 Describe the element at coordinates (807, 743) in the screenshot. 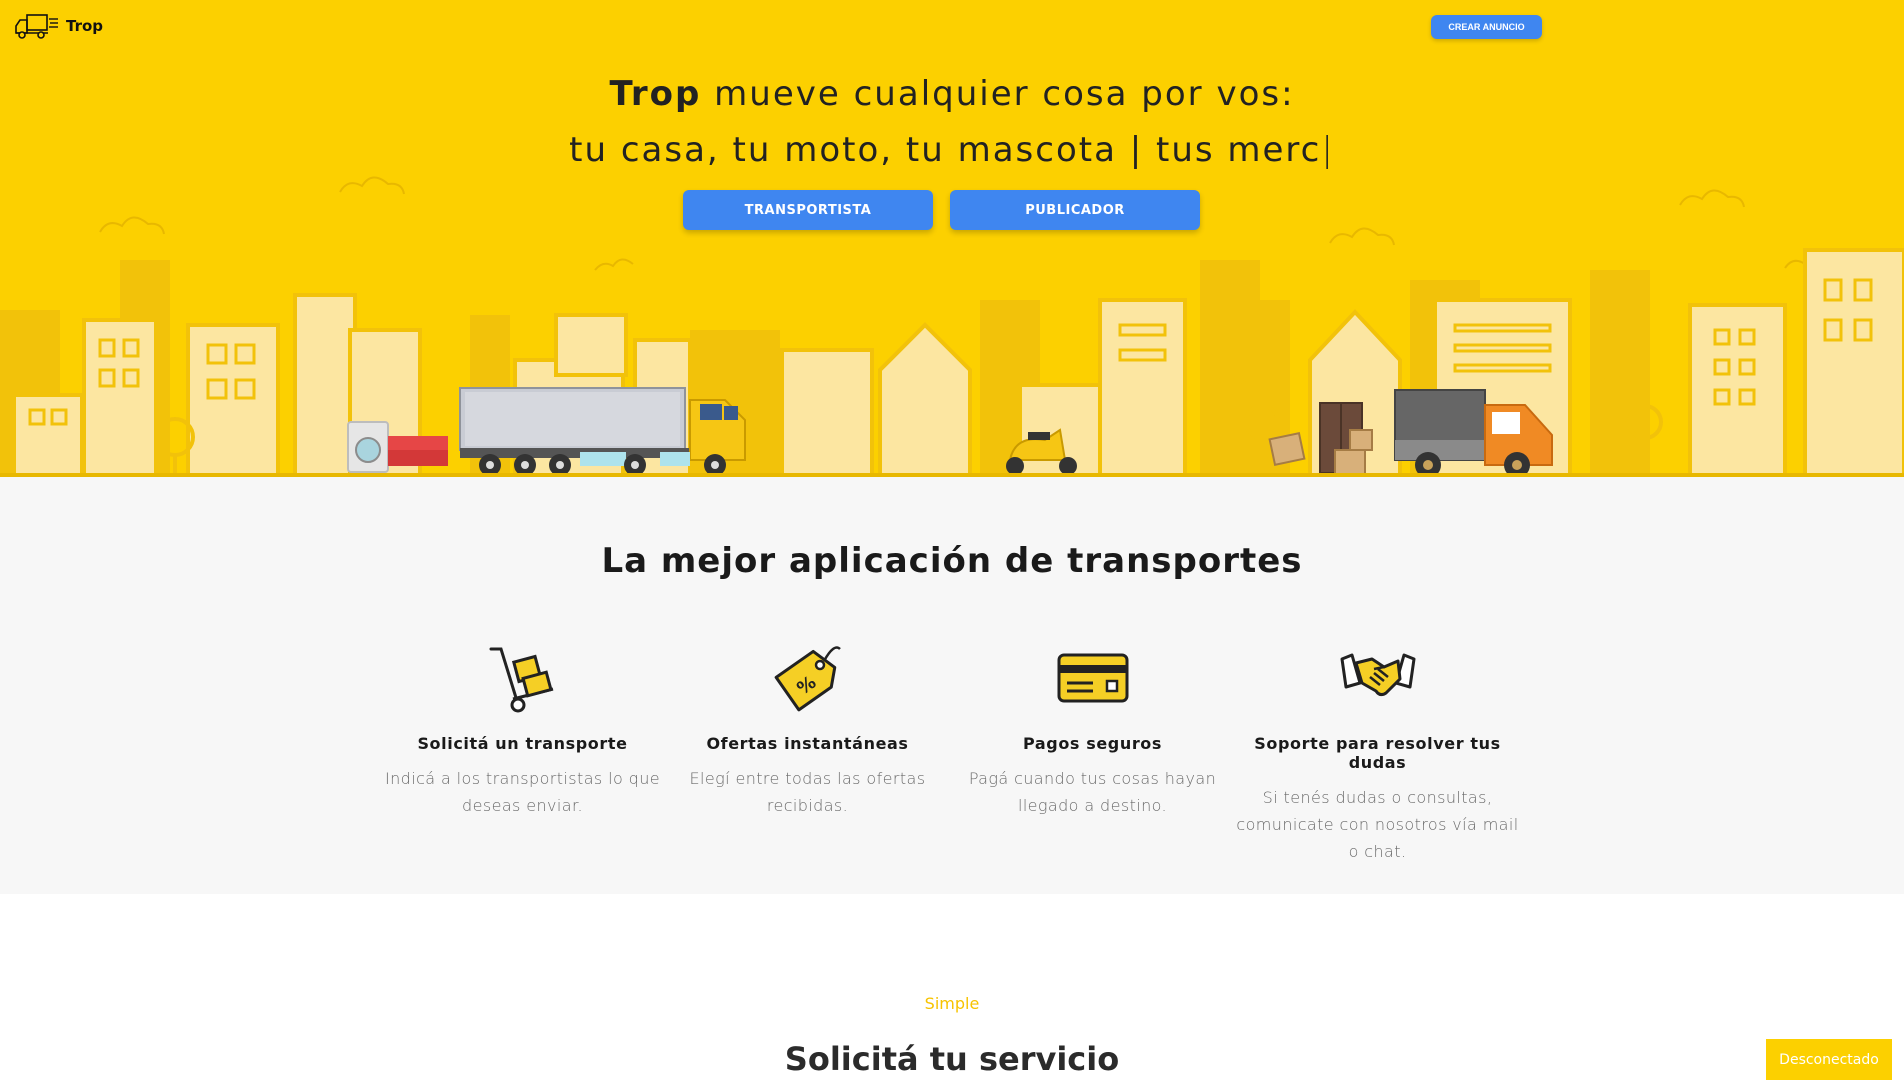

I see `feature-title: Ofertas instantáneas` at that location.